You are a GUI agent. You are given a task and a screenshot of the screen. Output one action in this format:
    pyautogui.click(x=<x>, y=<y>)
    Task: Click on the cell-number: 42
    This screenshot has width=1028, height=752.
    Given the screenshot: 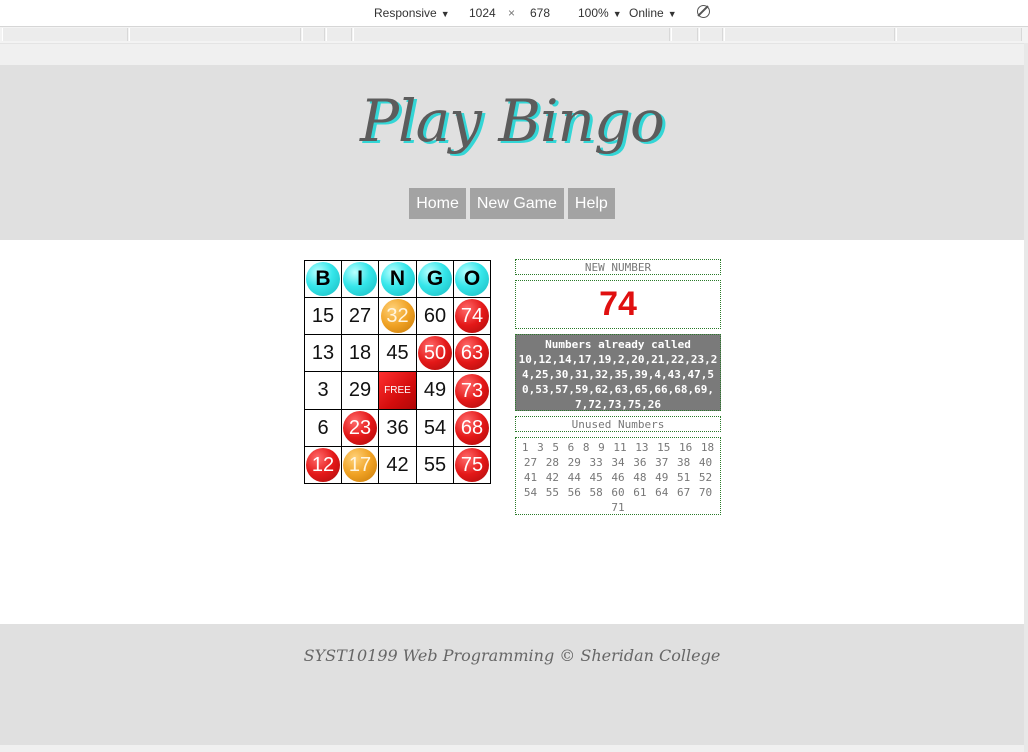 What is the action you would take?
    pyautogui.click(x=397, y=464)
    